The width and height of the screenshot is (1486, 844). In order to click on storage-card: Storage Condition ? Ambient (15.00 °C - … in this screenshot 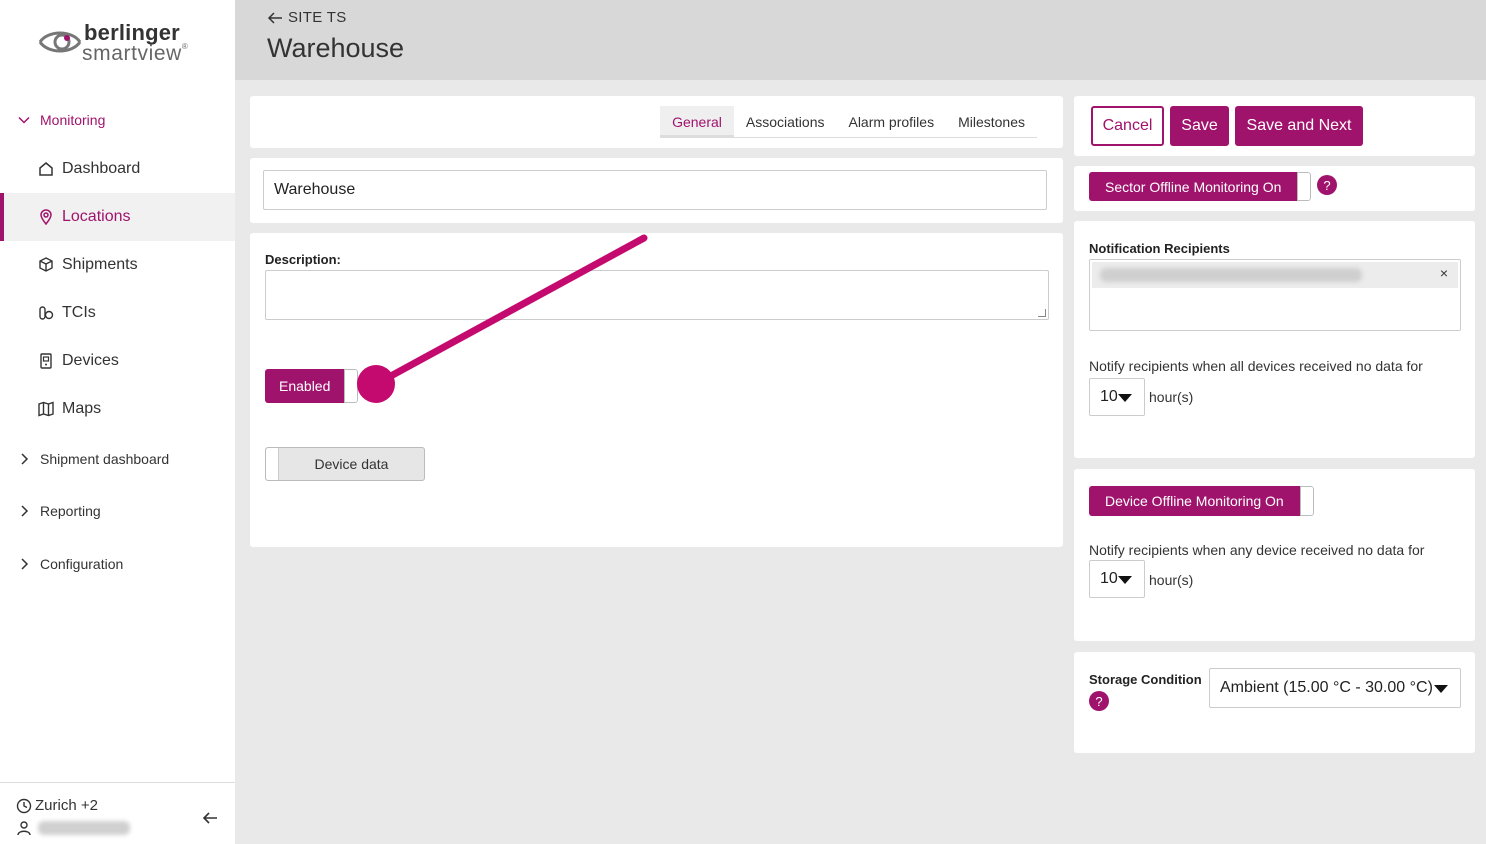, I will do `click(1274, 702)`.